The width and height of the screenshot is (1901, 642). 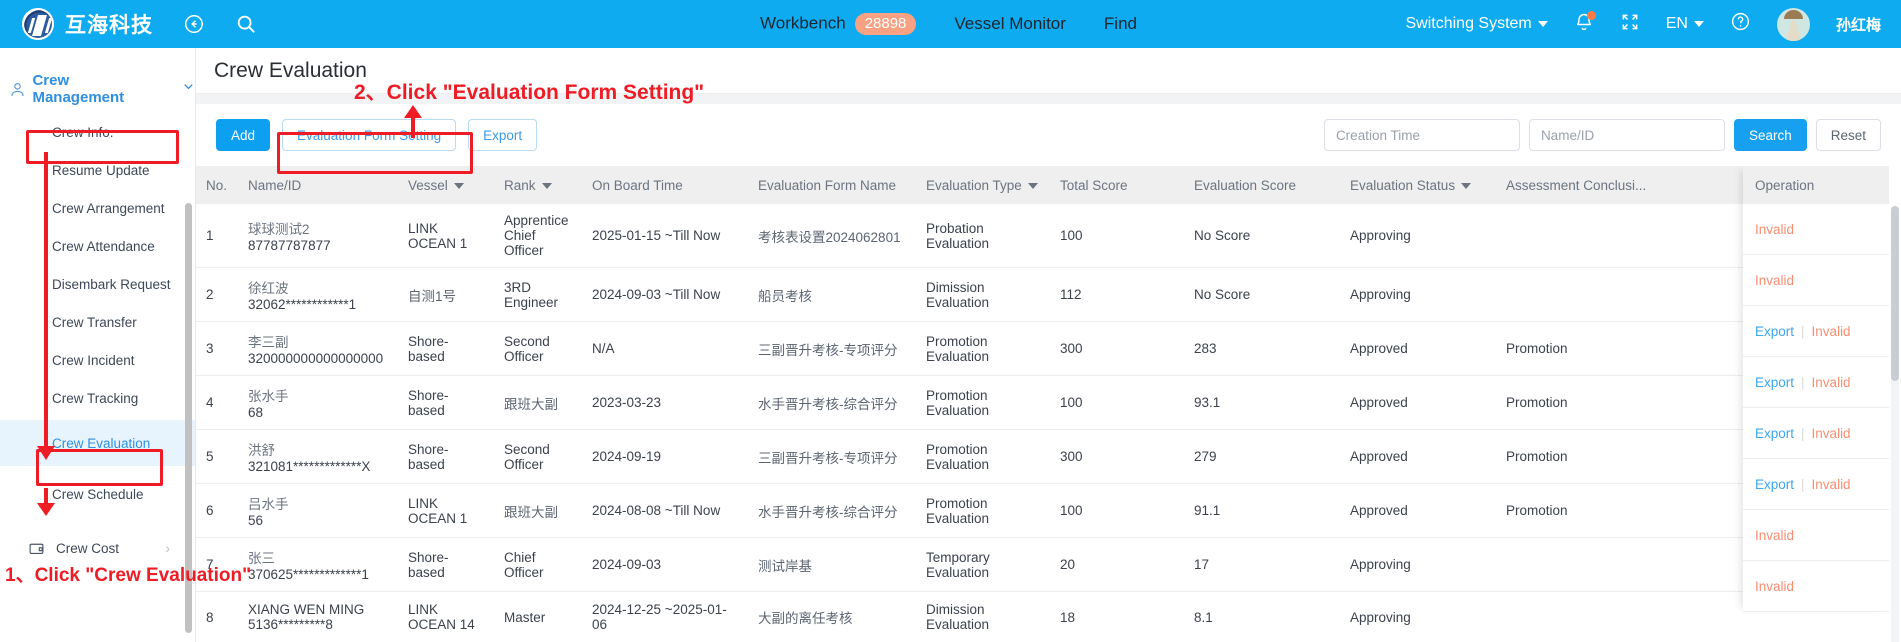 I want to click on cell-evaluation-type: Temporary Evaluation, so click(x=983, y=564).